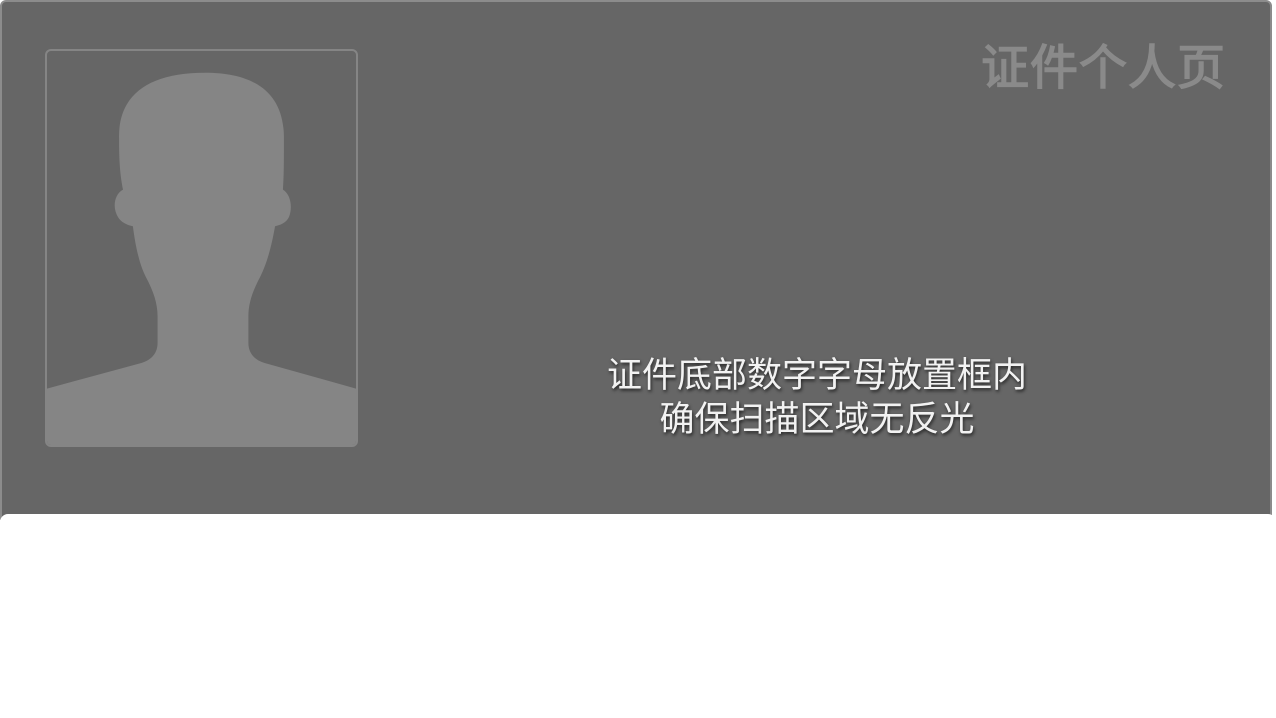 The width and height of the screenshot is (1276, 718). Describe the element at coordinates (201, 258) in the screenshot. I see `person-silhouette-icon` at that location.